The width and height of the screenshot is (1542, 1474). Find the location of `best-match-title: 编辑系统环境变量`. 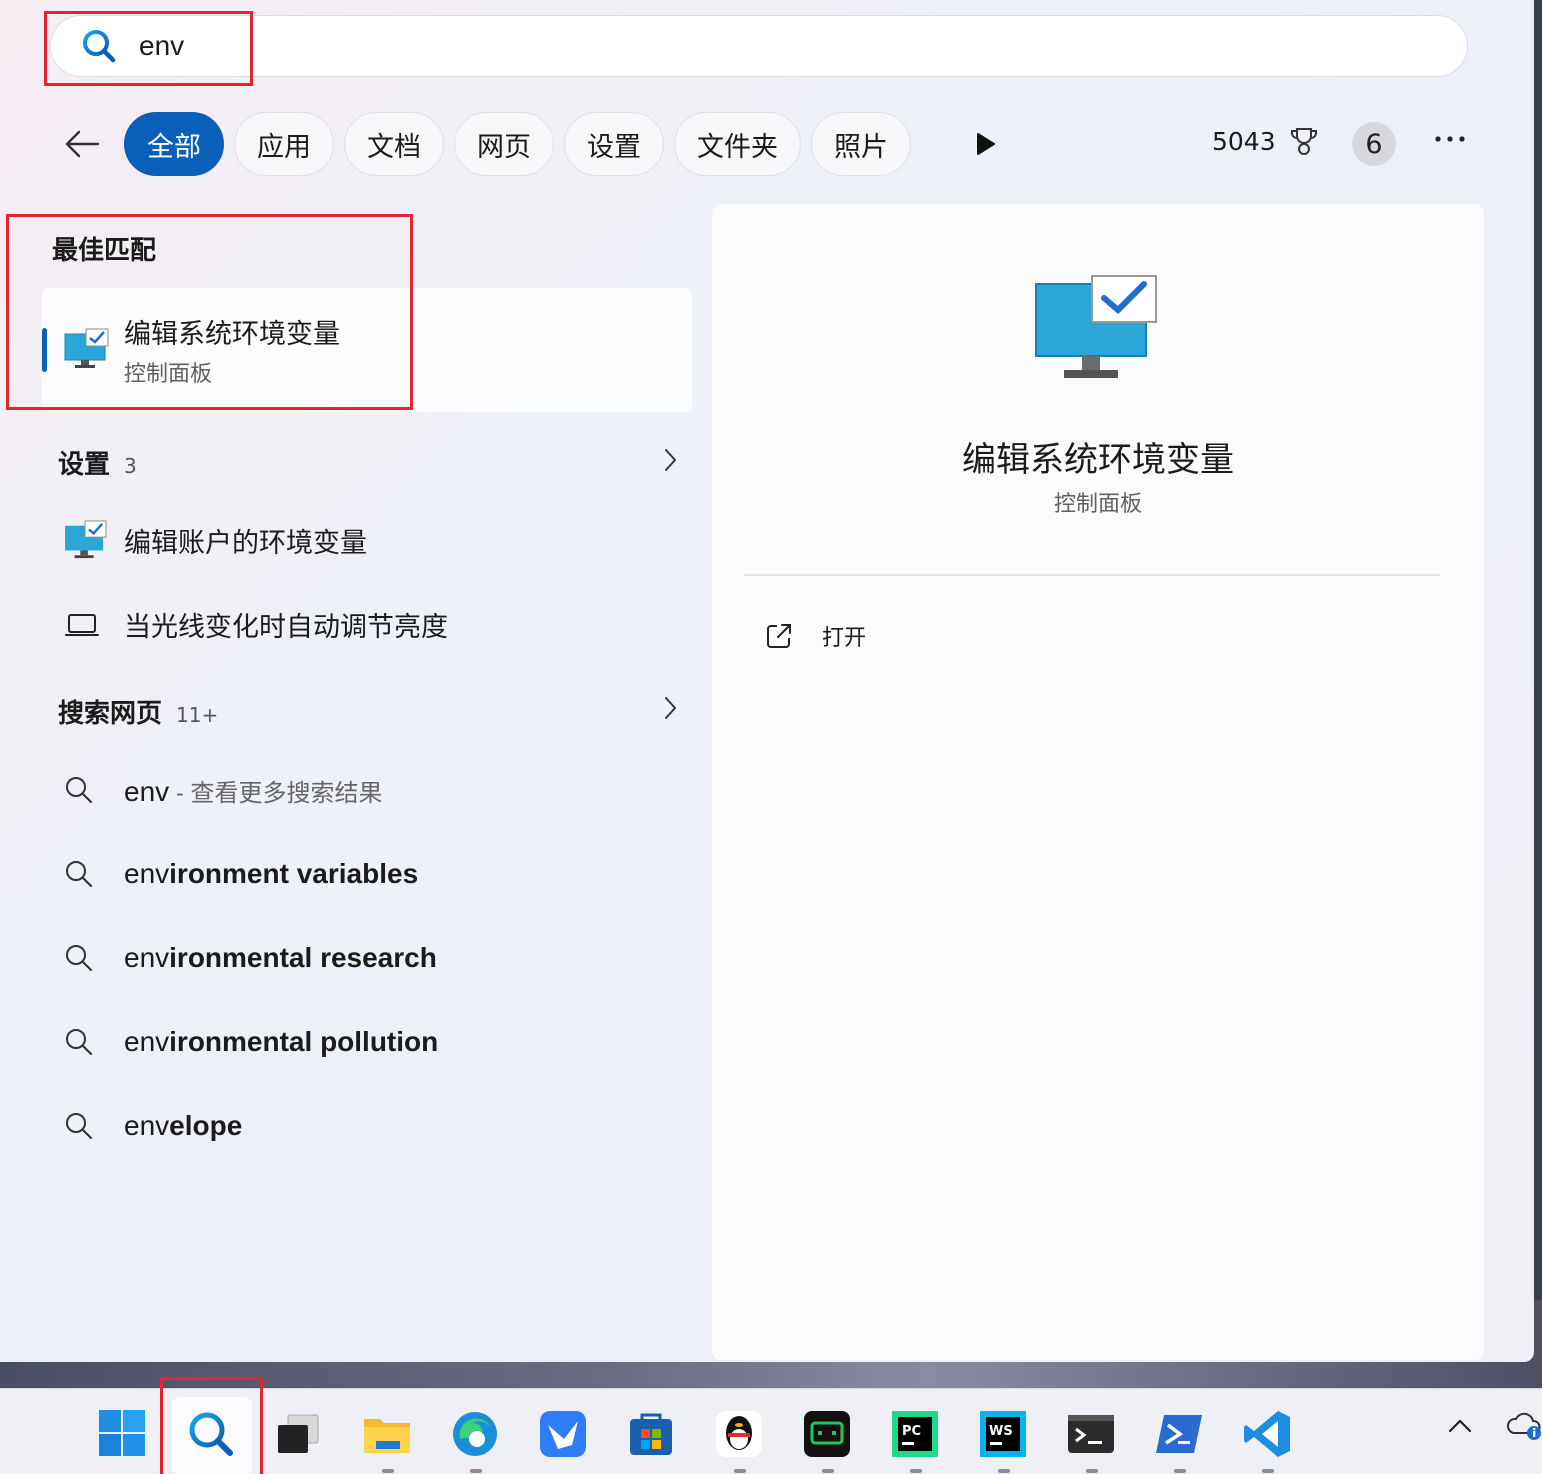

best-match-title: 编辑系统环境变量 is located at coordinates (232, 334).